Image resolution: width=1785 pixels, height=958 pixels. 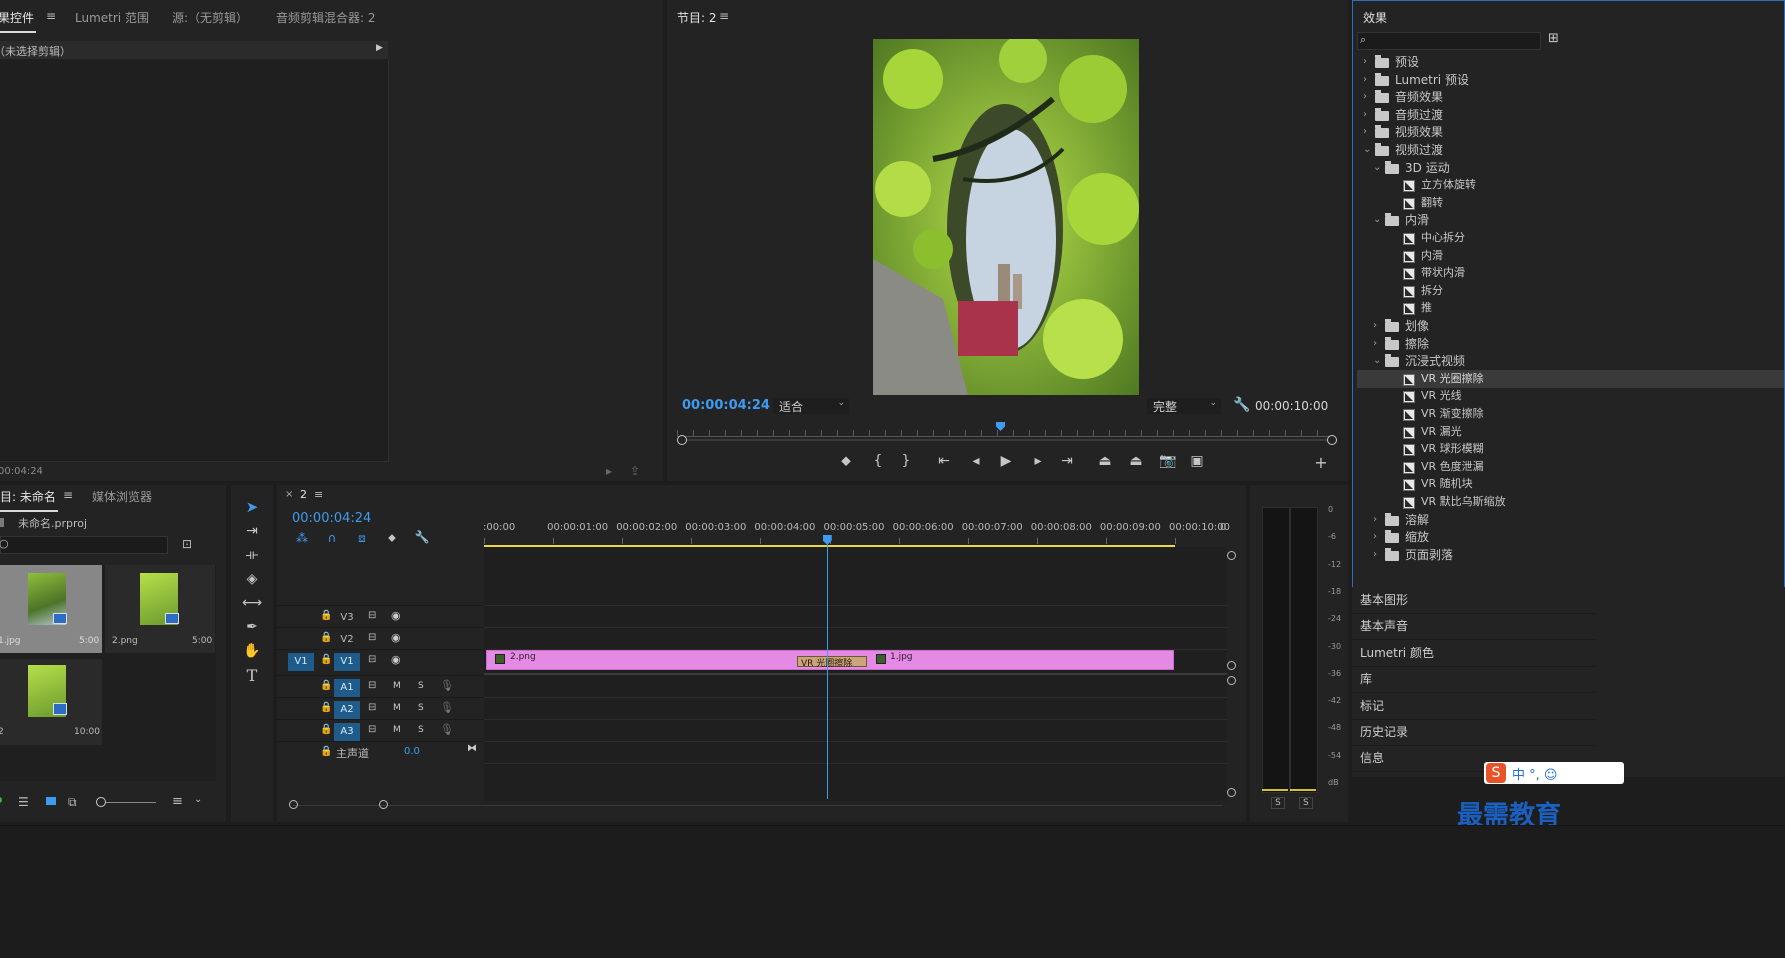 What do you see at coordinates (51, 801) in the screenshot?
I see `icon-view-icon` at bounding box center [51, 801].